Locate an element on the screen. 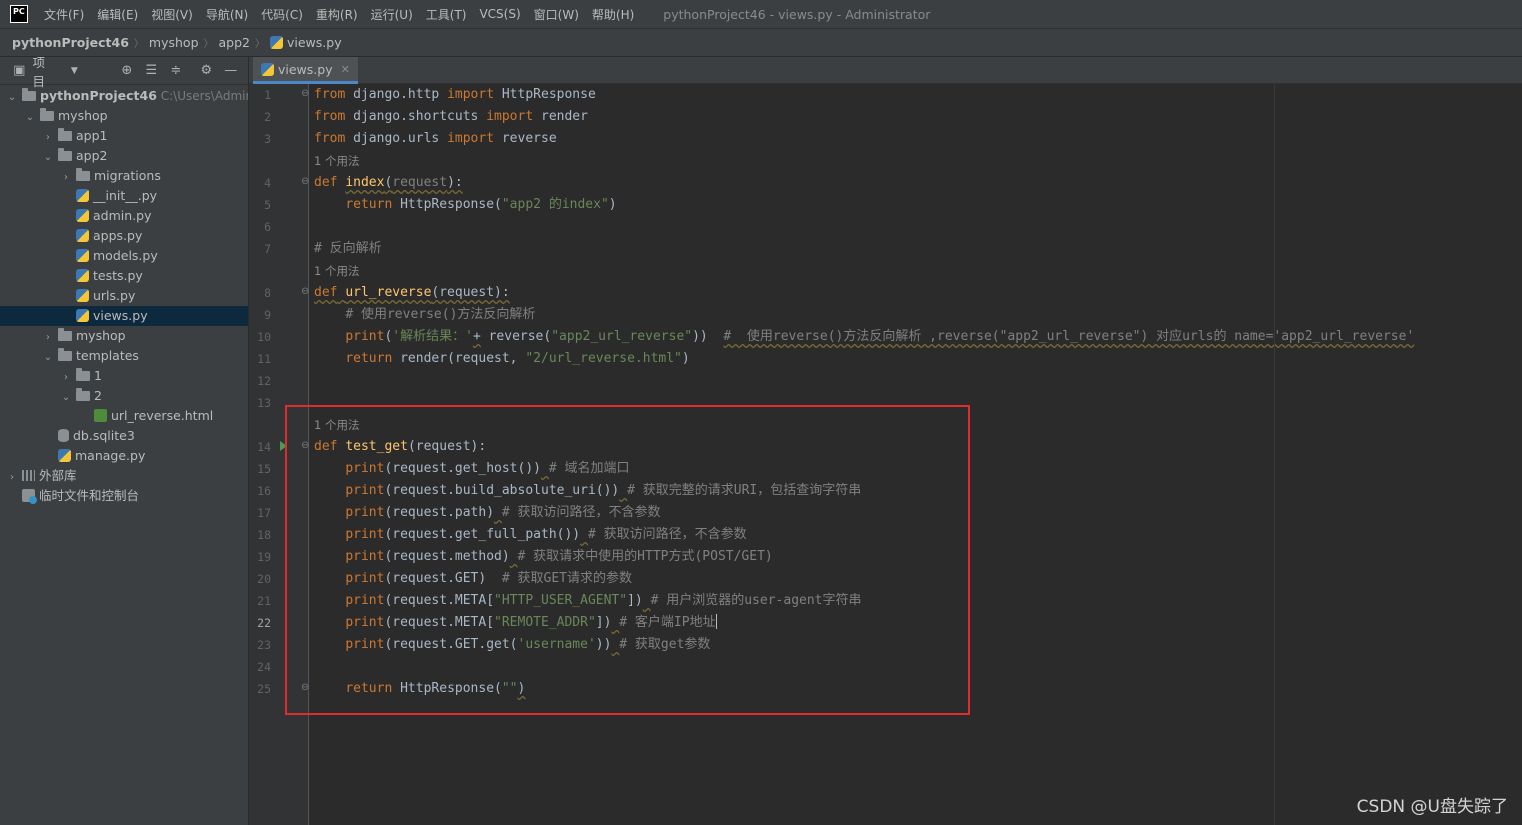 Image resolution: width=1522 pixels, height=825 pixels. code-line-4: def index(request): is located at coordinates (388, 182).